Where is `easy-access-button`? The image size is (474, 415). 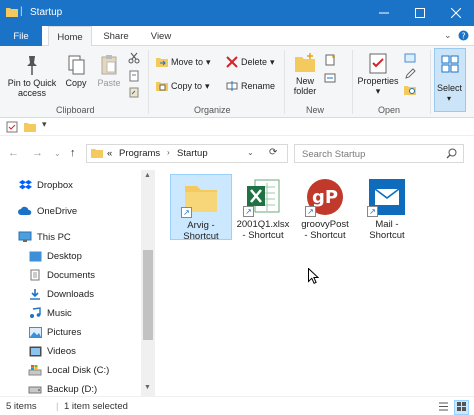
easy-access-button is located at coordinates (330, 78).